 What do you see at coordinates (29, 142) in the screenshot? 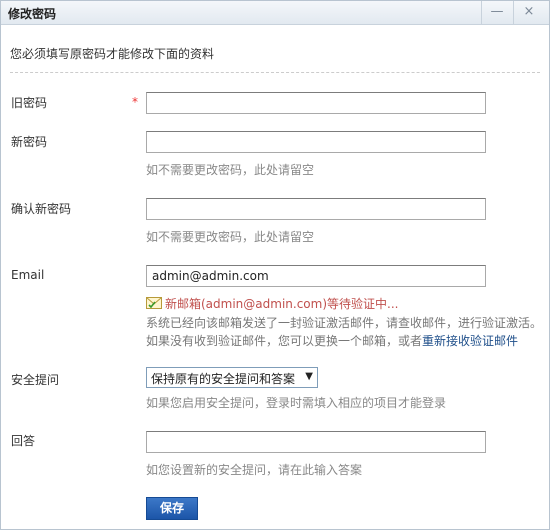
I see `new-password-label: 新密码` at bounding box center [29, 142].